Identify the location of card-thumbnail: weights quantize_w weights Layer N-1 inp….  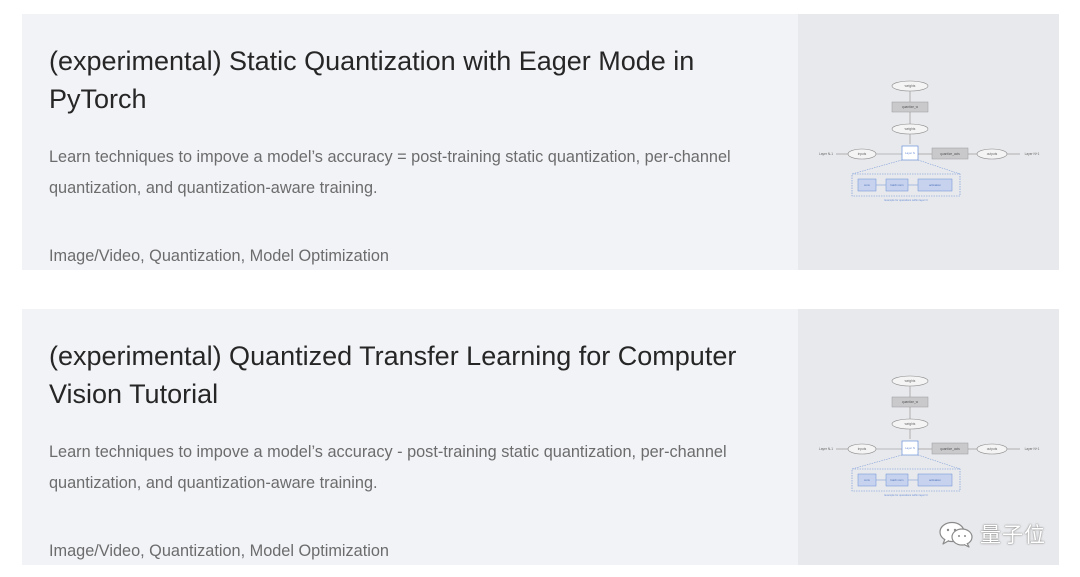
(928, 142).